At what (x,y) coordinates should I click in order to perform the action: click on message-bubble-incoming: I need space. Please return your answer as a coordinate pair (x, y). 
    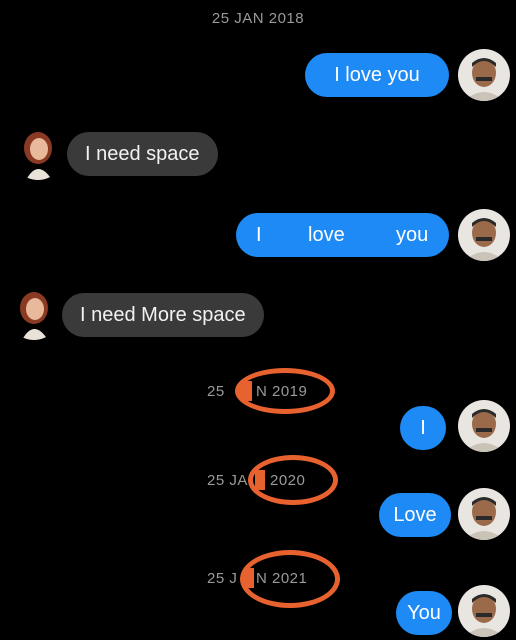
    Looking at the image, I should click on (142, 154).